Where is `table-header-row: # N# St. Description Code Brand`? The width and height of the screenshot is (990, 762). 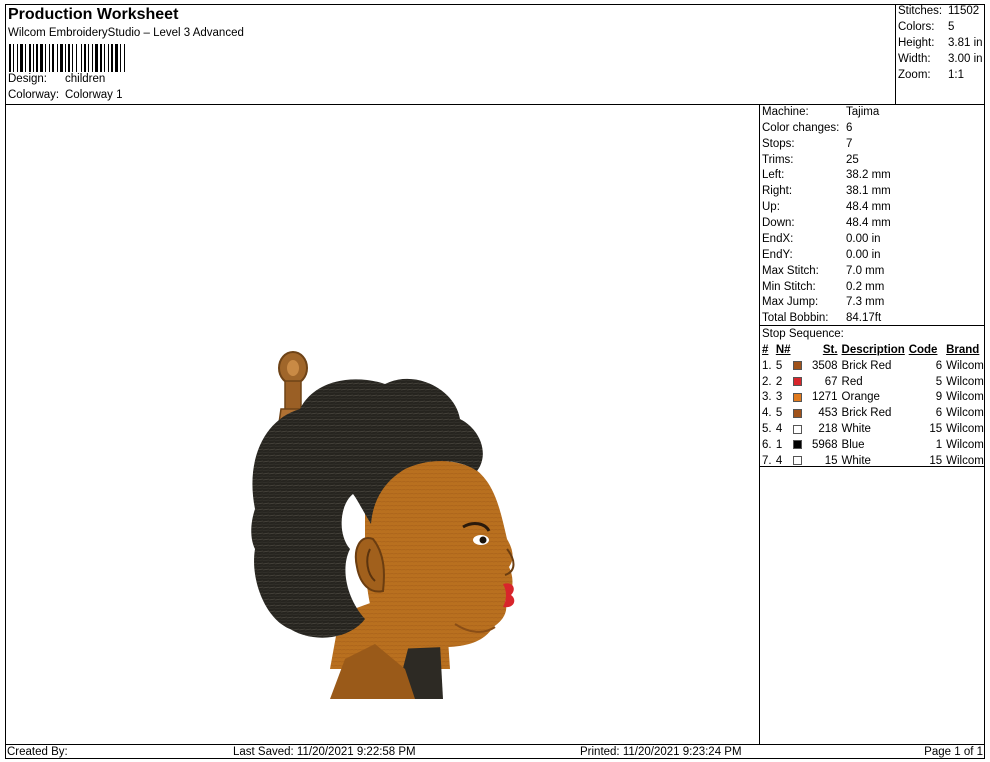
table-header-row: # N# St. Description Code Brand is located at coordinates (873, 350).